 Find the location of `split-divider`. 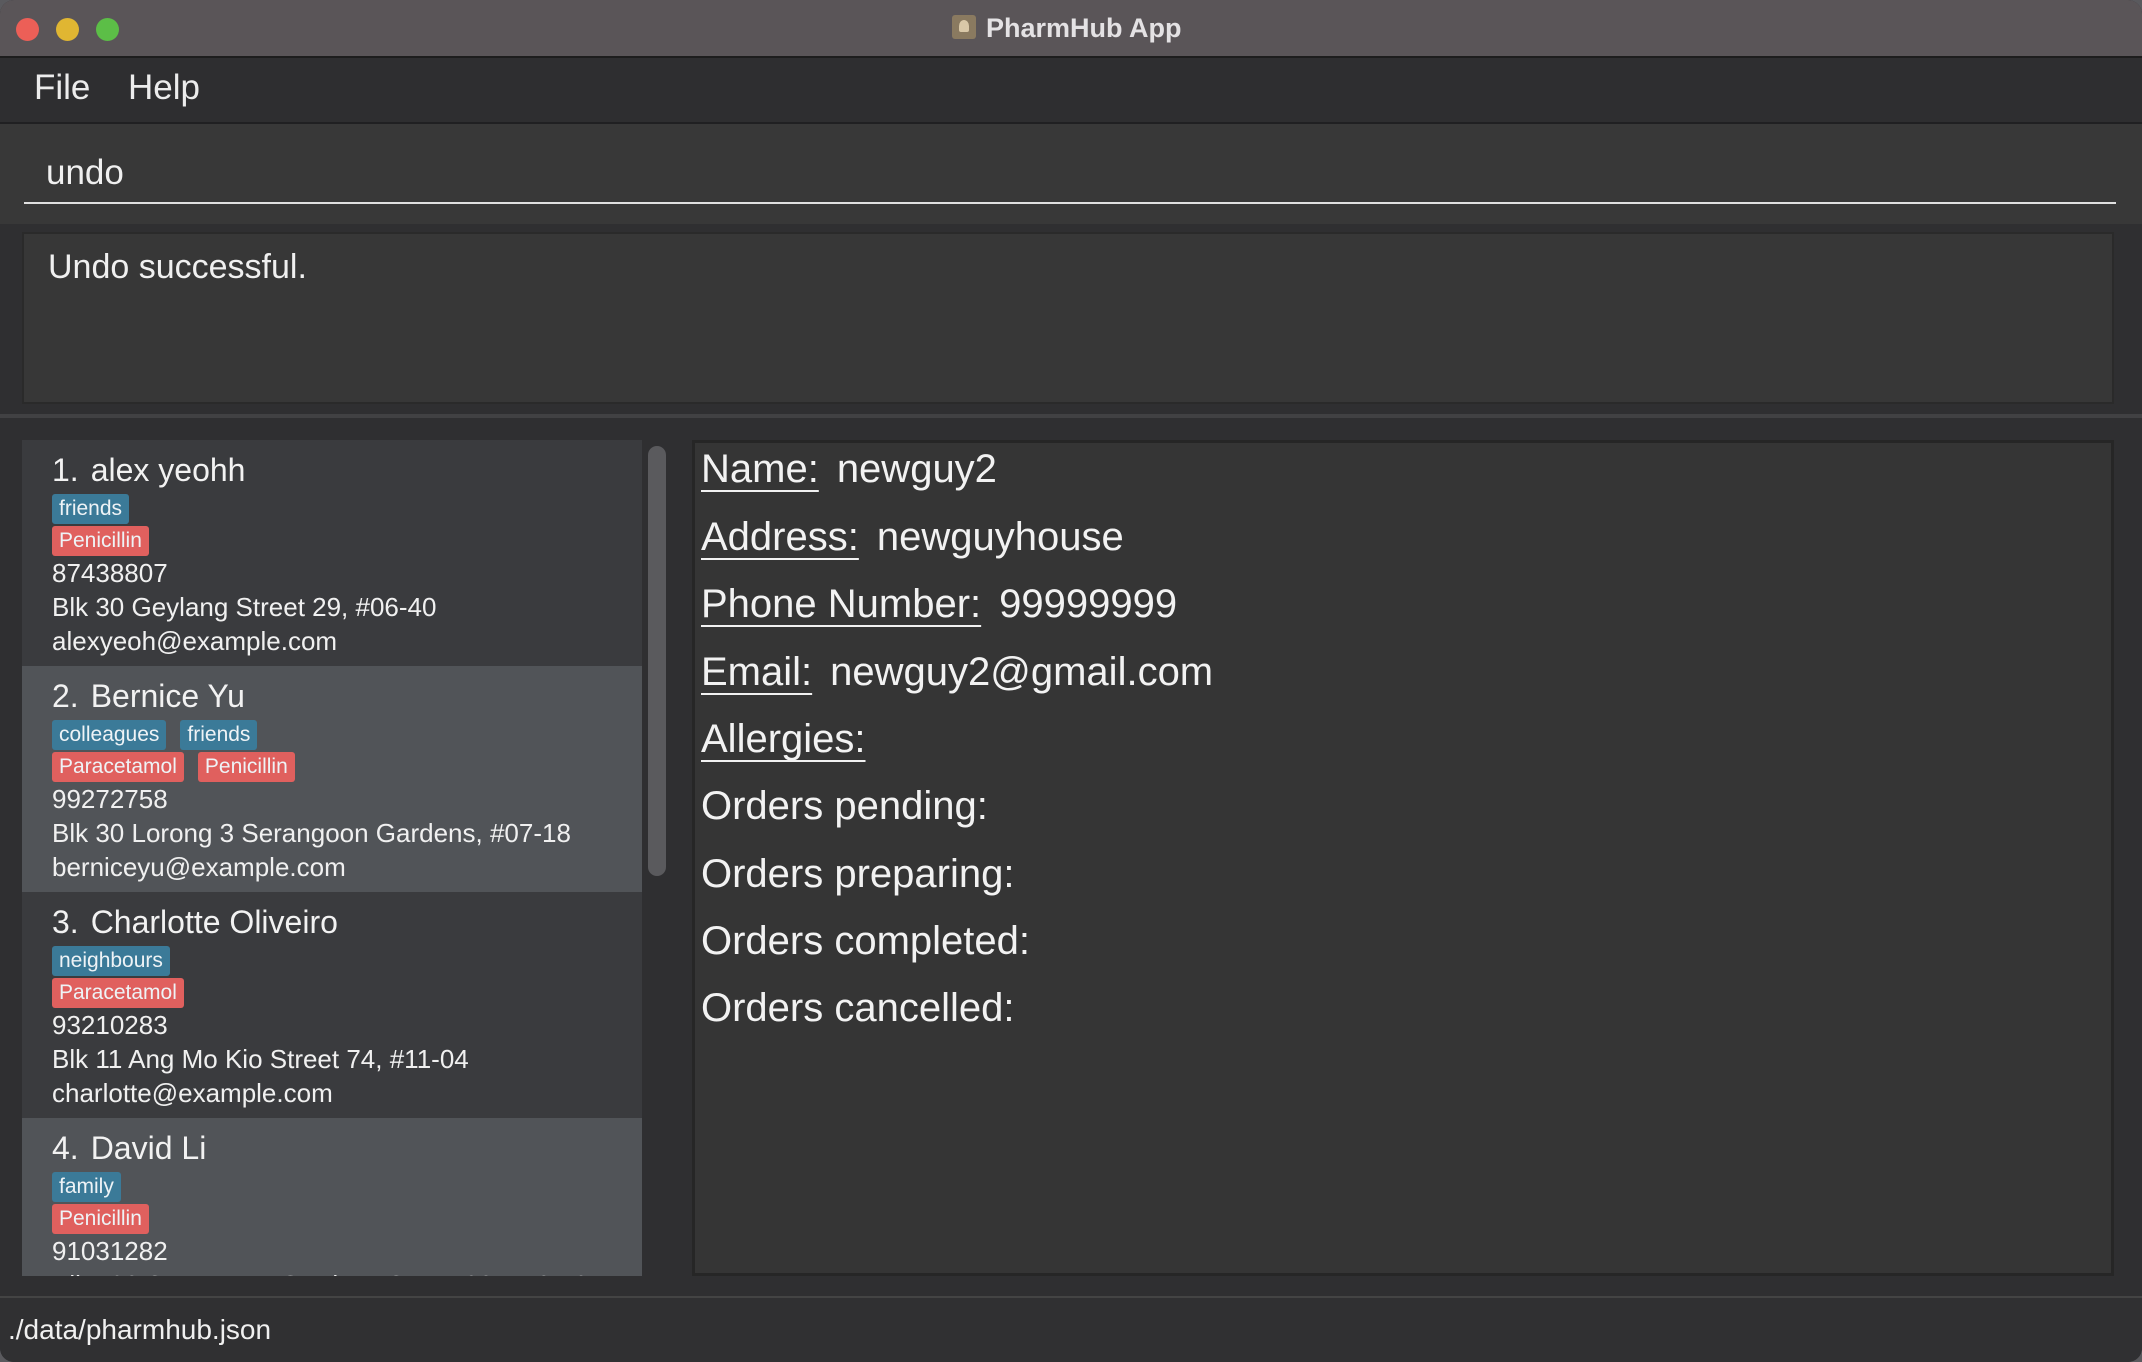

split-divider is located at coordinates (1071, 416).